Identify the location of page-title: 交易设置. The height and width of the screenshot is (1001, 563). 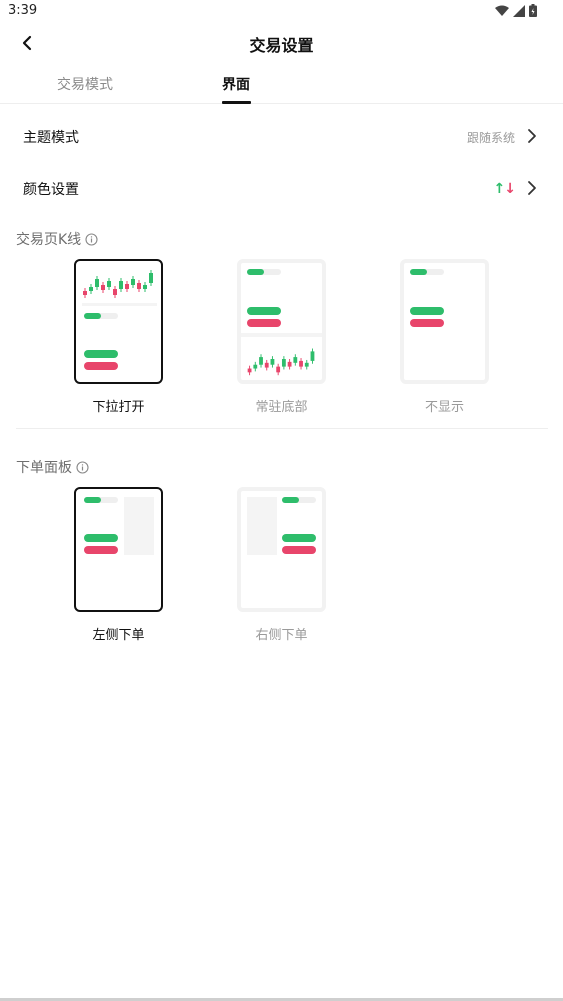
(281, 45).